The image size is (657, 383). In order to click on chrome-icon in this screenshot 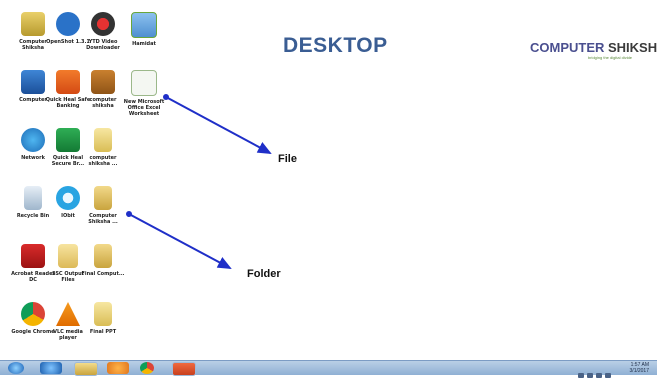, I will do `click(33, 314)`.